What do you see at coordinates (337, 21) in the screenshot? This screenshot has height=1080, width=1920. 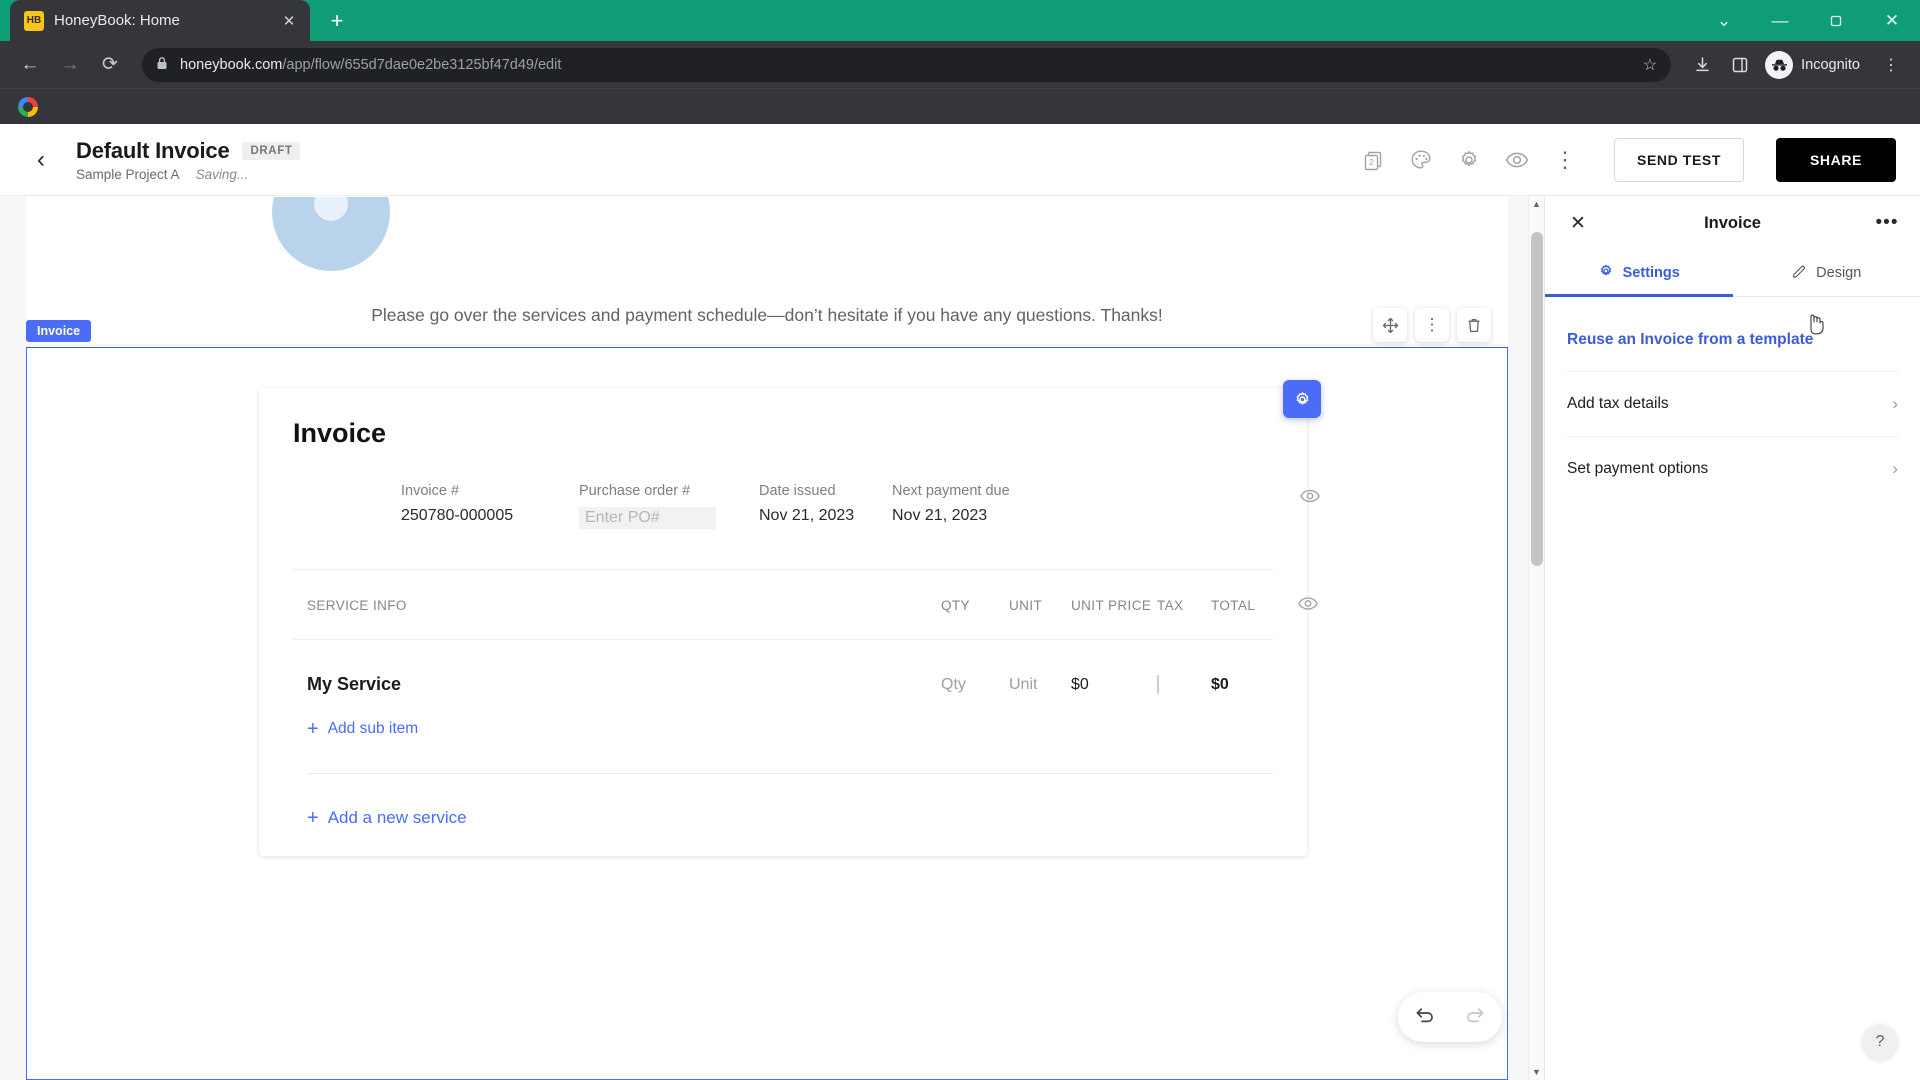 I see `new-tab-button: +` at bounding box center [337, 21].